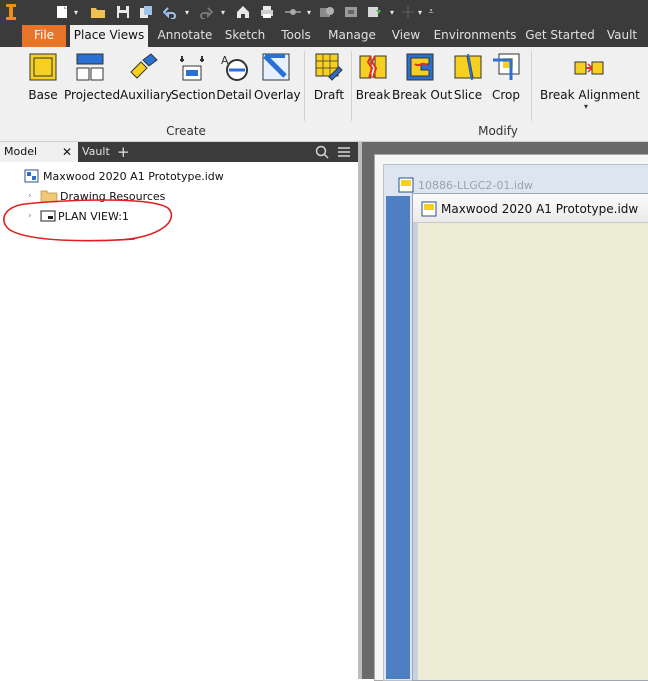  I want to click on save-copy-icon, so click(146, 12).